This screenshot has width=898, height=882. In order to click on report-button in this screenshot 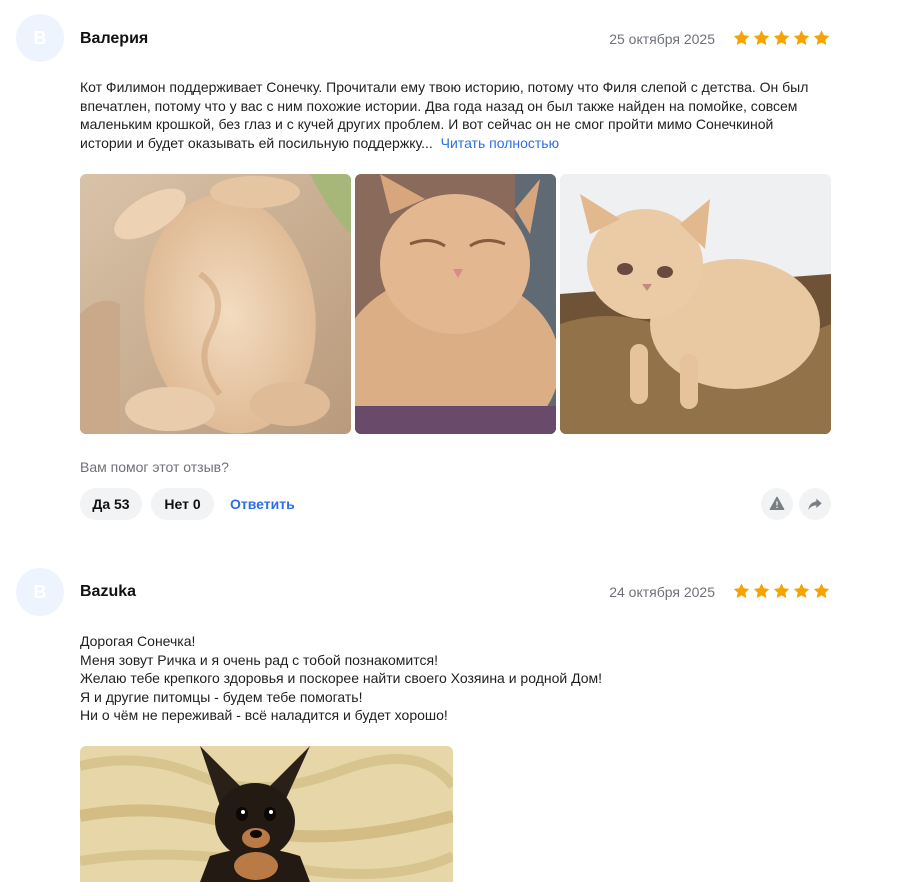, I will do `click(777, 504)`.